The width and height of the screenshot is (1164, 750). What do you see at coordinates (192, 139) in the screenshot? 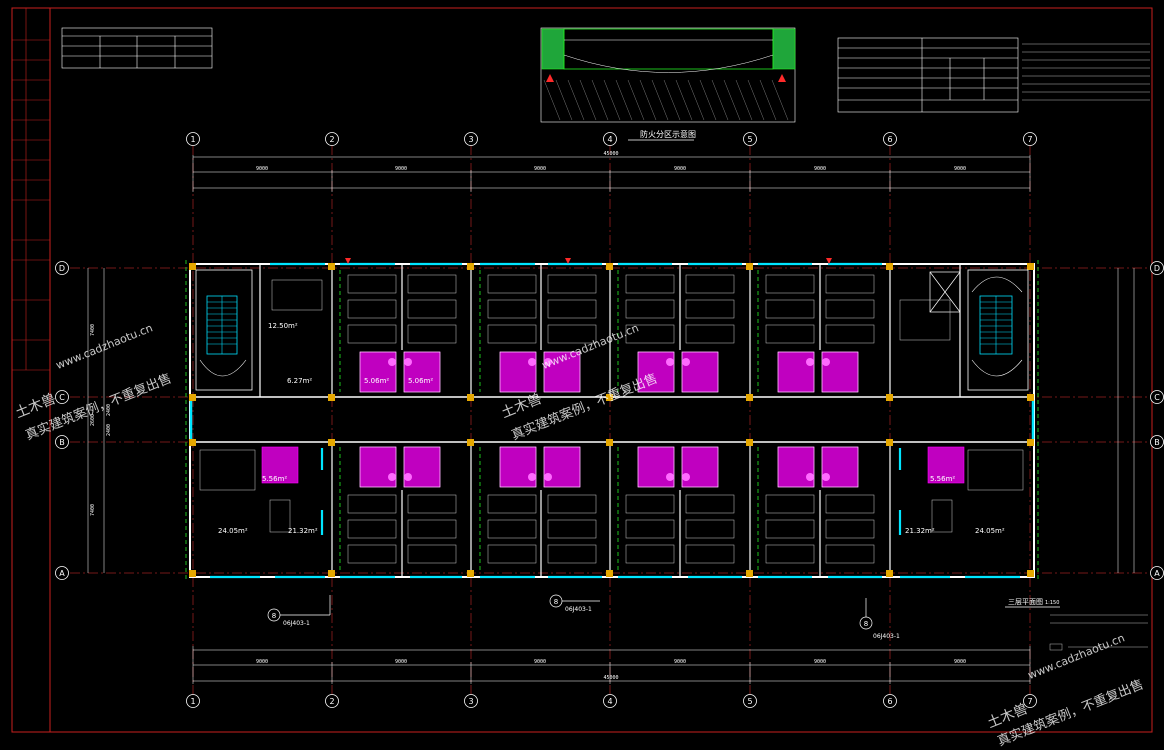
I see `axis-label-1-top: 1` at bounding box center [192, 139].